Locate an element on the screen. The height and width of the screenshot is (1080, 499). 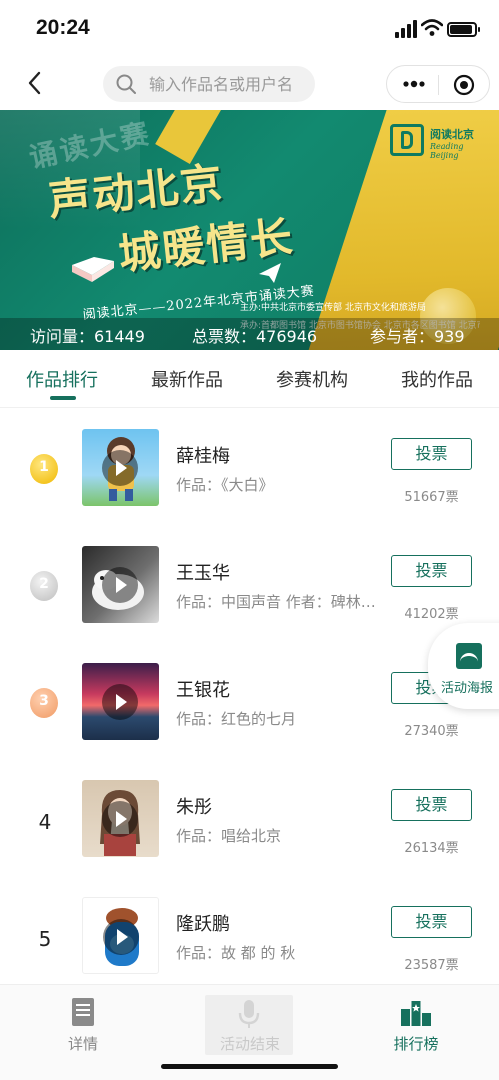
list-item: 1 薛桂梅 作品：《大白》 投票 51667票 is located at coordinates (249, 466).